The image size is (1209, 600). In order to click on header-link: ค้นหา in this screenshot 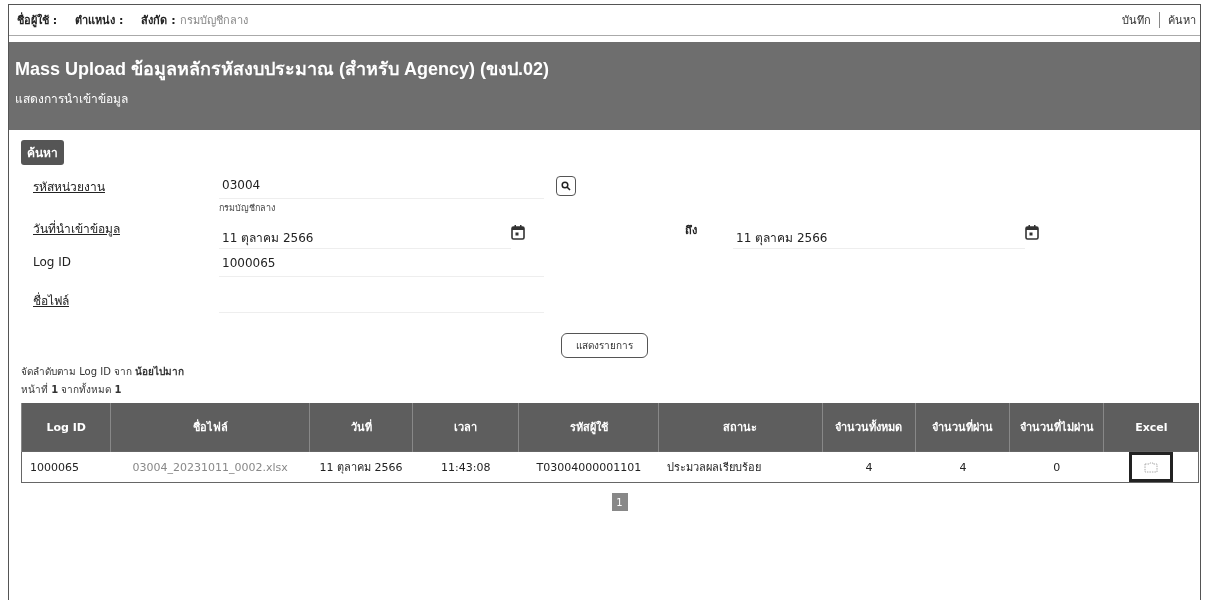, I will do `click(1182, 20)`.